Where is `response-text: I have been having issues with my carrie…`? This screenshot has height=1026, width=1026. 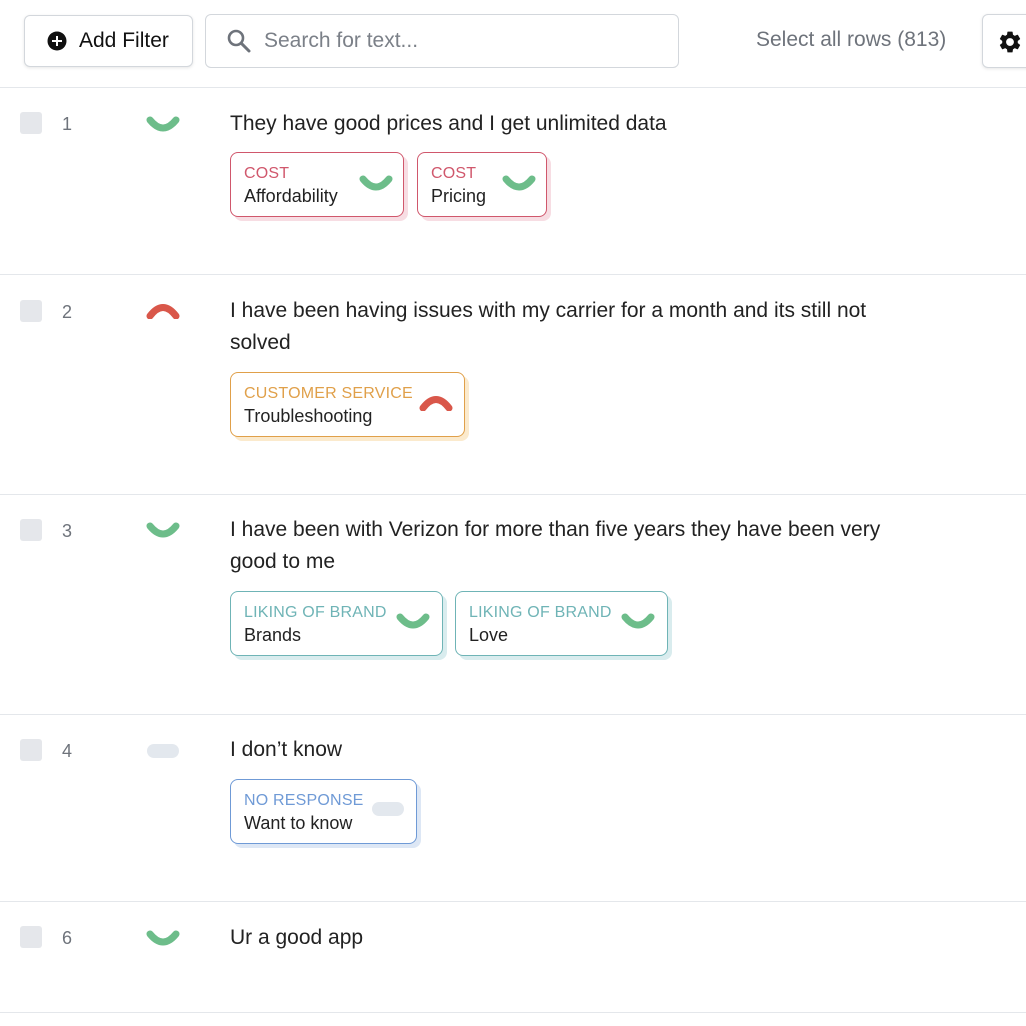
response-text: I have been having issues with my carrie… is located at coordinates (548, 326).